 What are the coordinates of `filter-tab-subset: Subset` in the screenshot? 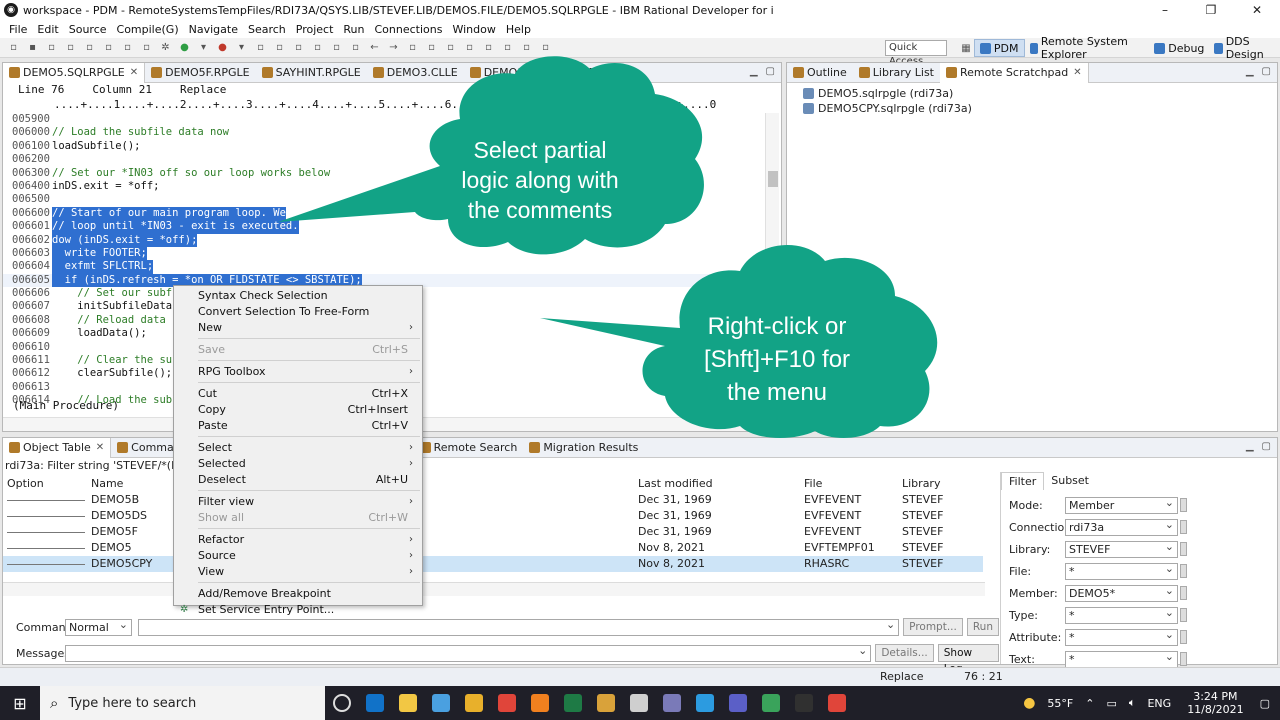 It's located at (1070, 481).